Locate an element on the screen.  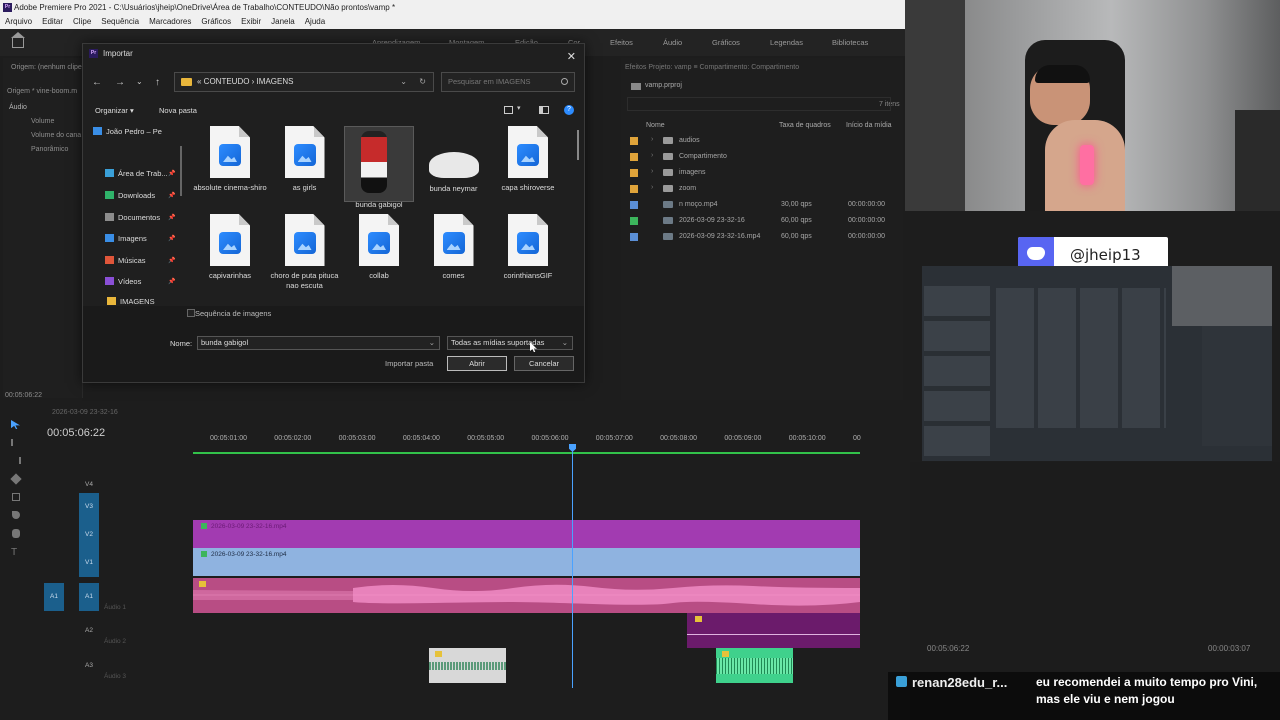
image-sequence-checkbox is located at coordinates (191, 313).